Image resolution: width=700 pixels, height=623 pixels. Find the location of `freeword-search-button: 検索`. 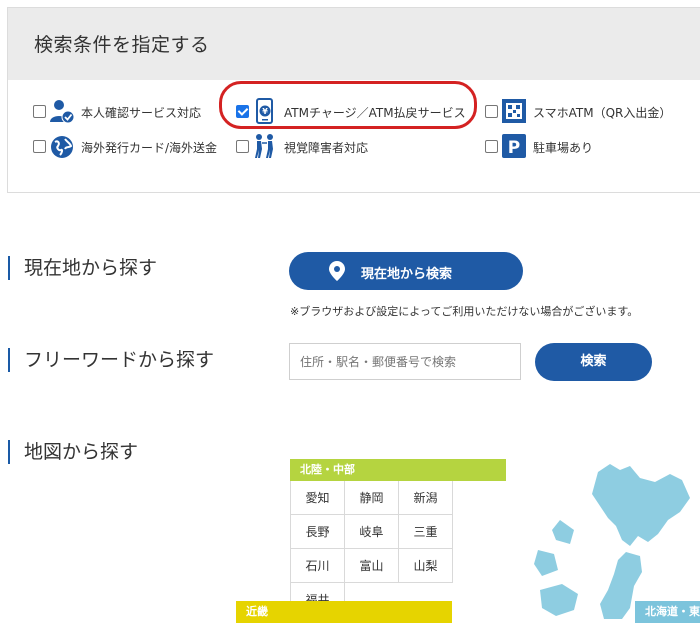

freeword-search-button: 検索 is located at coordinates (593, 362).